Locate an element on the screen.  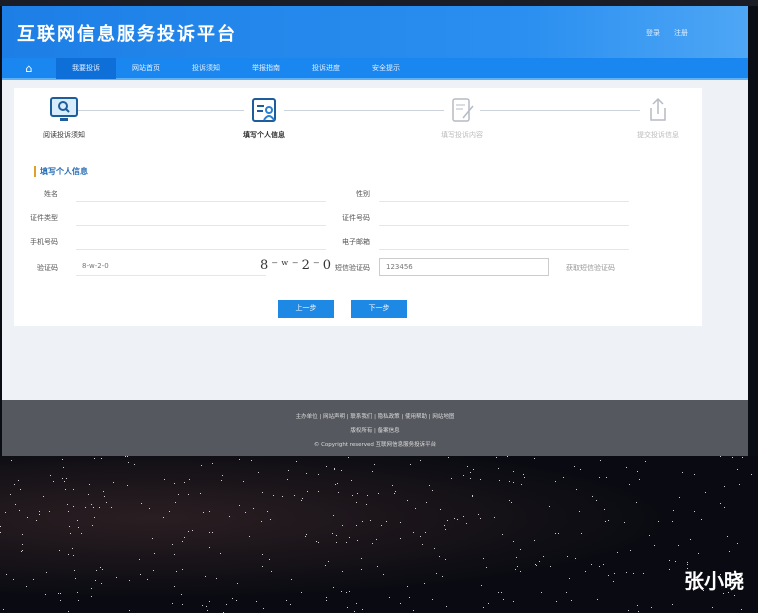
id-number-input is located at coordinates (504, 217).